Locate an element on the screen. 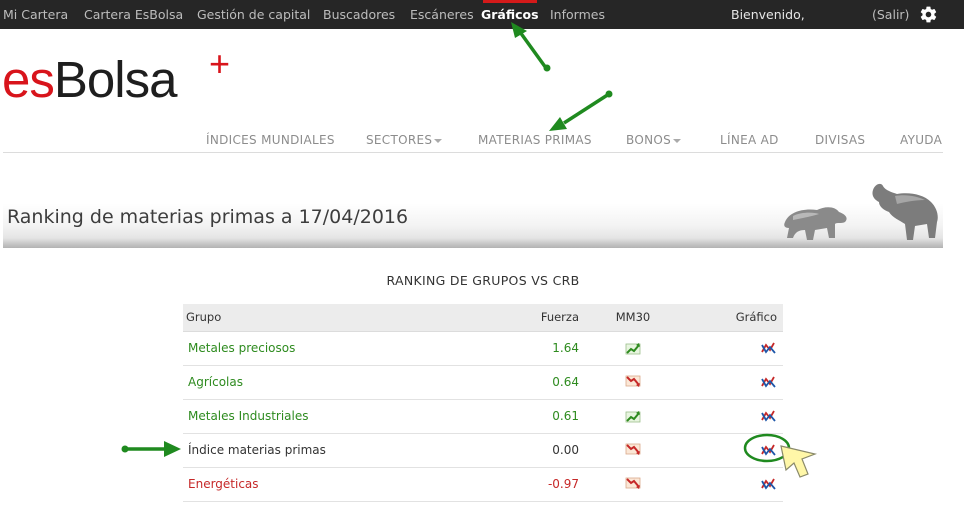 This screenshot has width=964, height=512. topnav-gestion-capital: Gestión de capital is located at coordinates (253, 14).